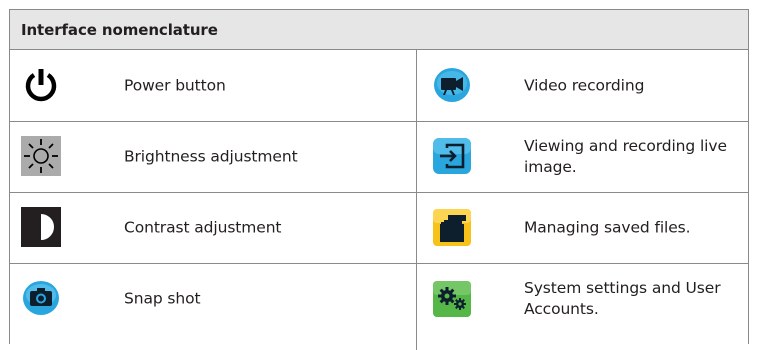 Image resolution: width=759 pixels, height=350 pixels. Describe the element at coordinates (607, 227) in the screenshot. I see `saved-files-label: Managing saved files.` at that location.